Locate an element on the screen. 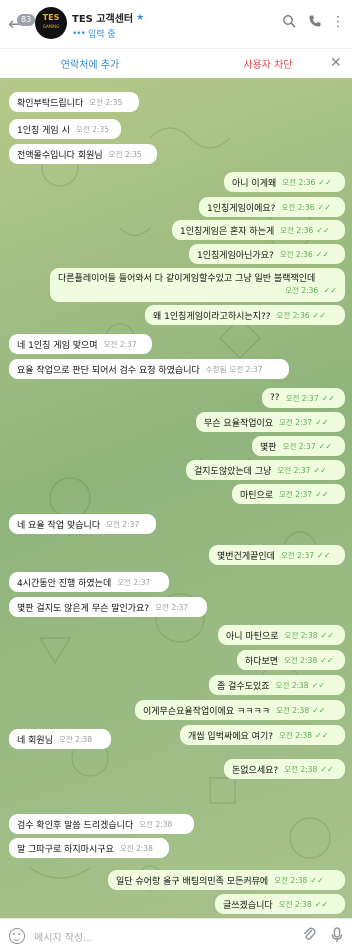  message-text: 몇판 걸지도 않은게 무슨 말인가요? is located at coordinates (83, 608).